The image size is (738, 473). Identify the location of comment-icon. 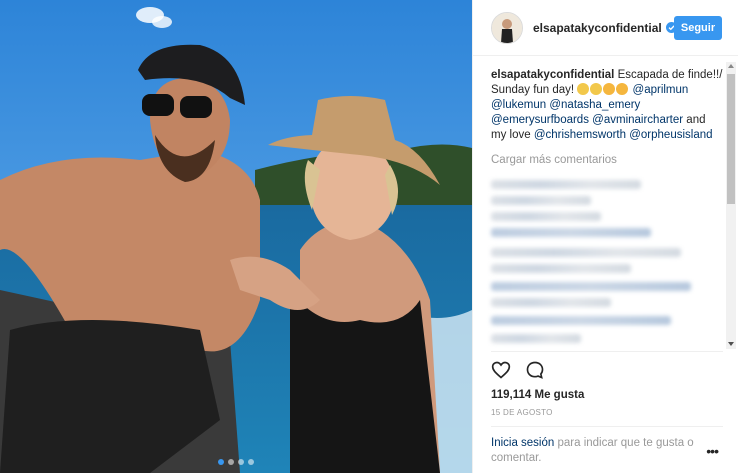
(535, 370).